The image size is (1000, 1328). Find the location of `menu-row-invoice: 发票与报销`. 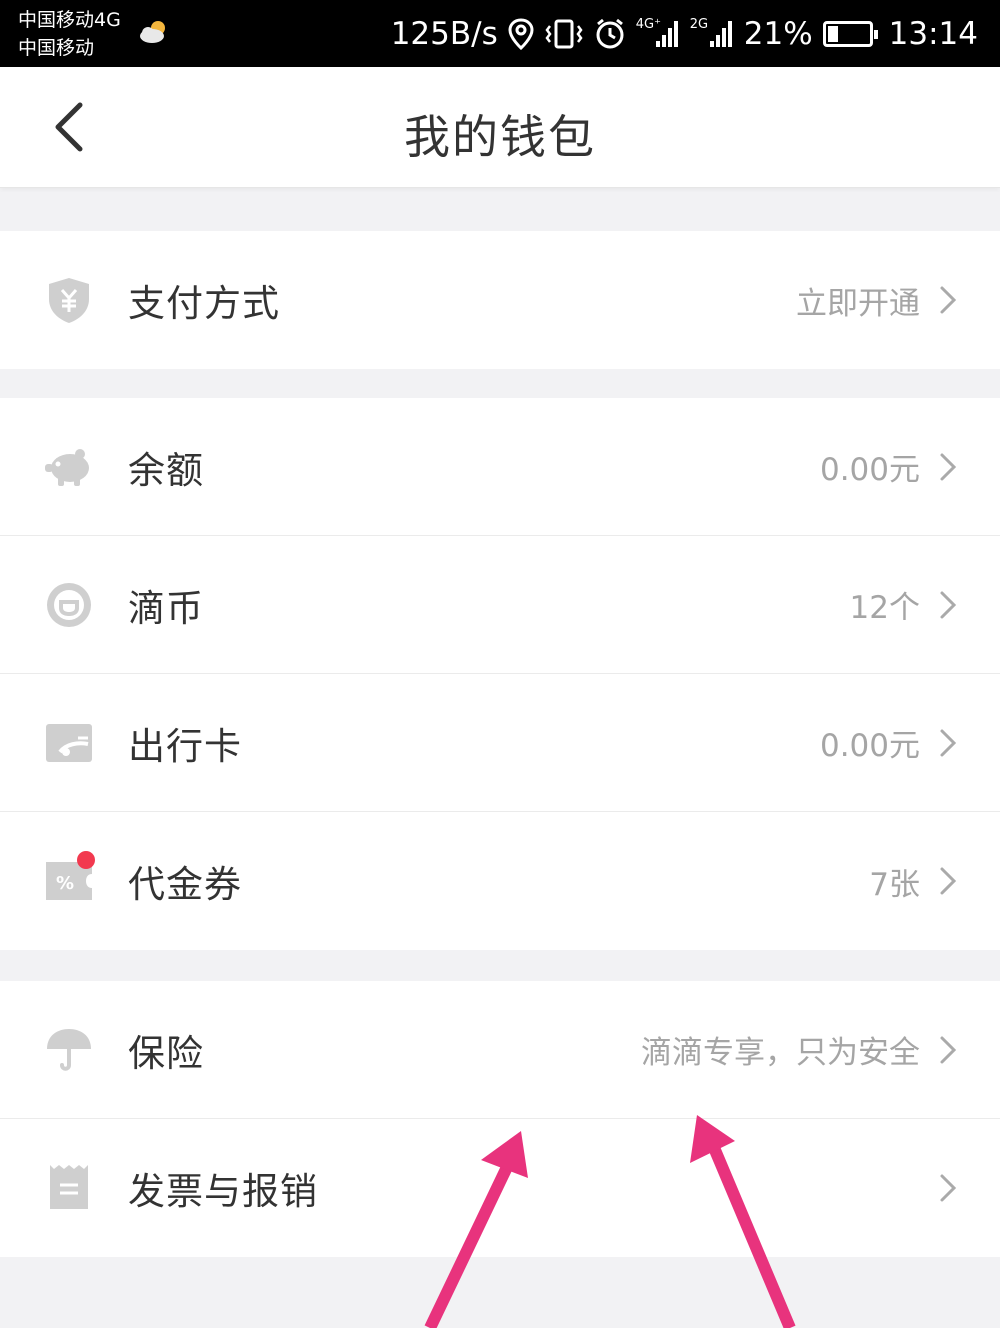

menu-row-invoice: 发票与报销 is located at coordinates (500, 1188).